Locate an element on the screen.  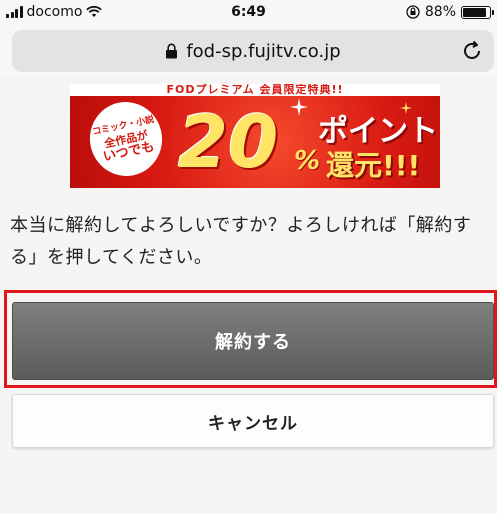
banner-percent-sign: % is located at coordinates (307, 161).